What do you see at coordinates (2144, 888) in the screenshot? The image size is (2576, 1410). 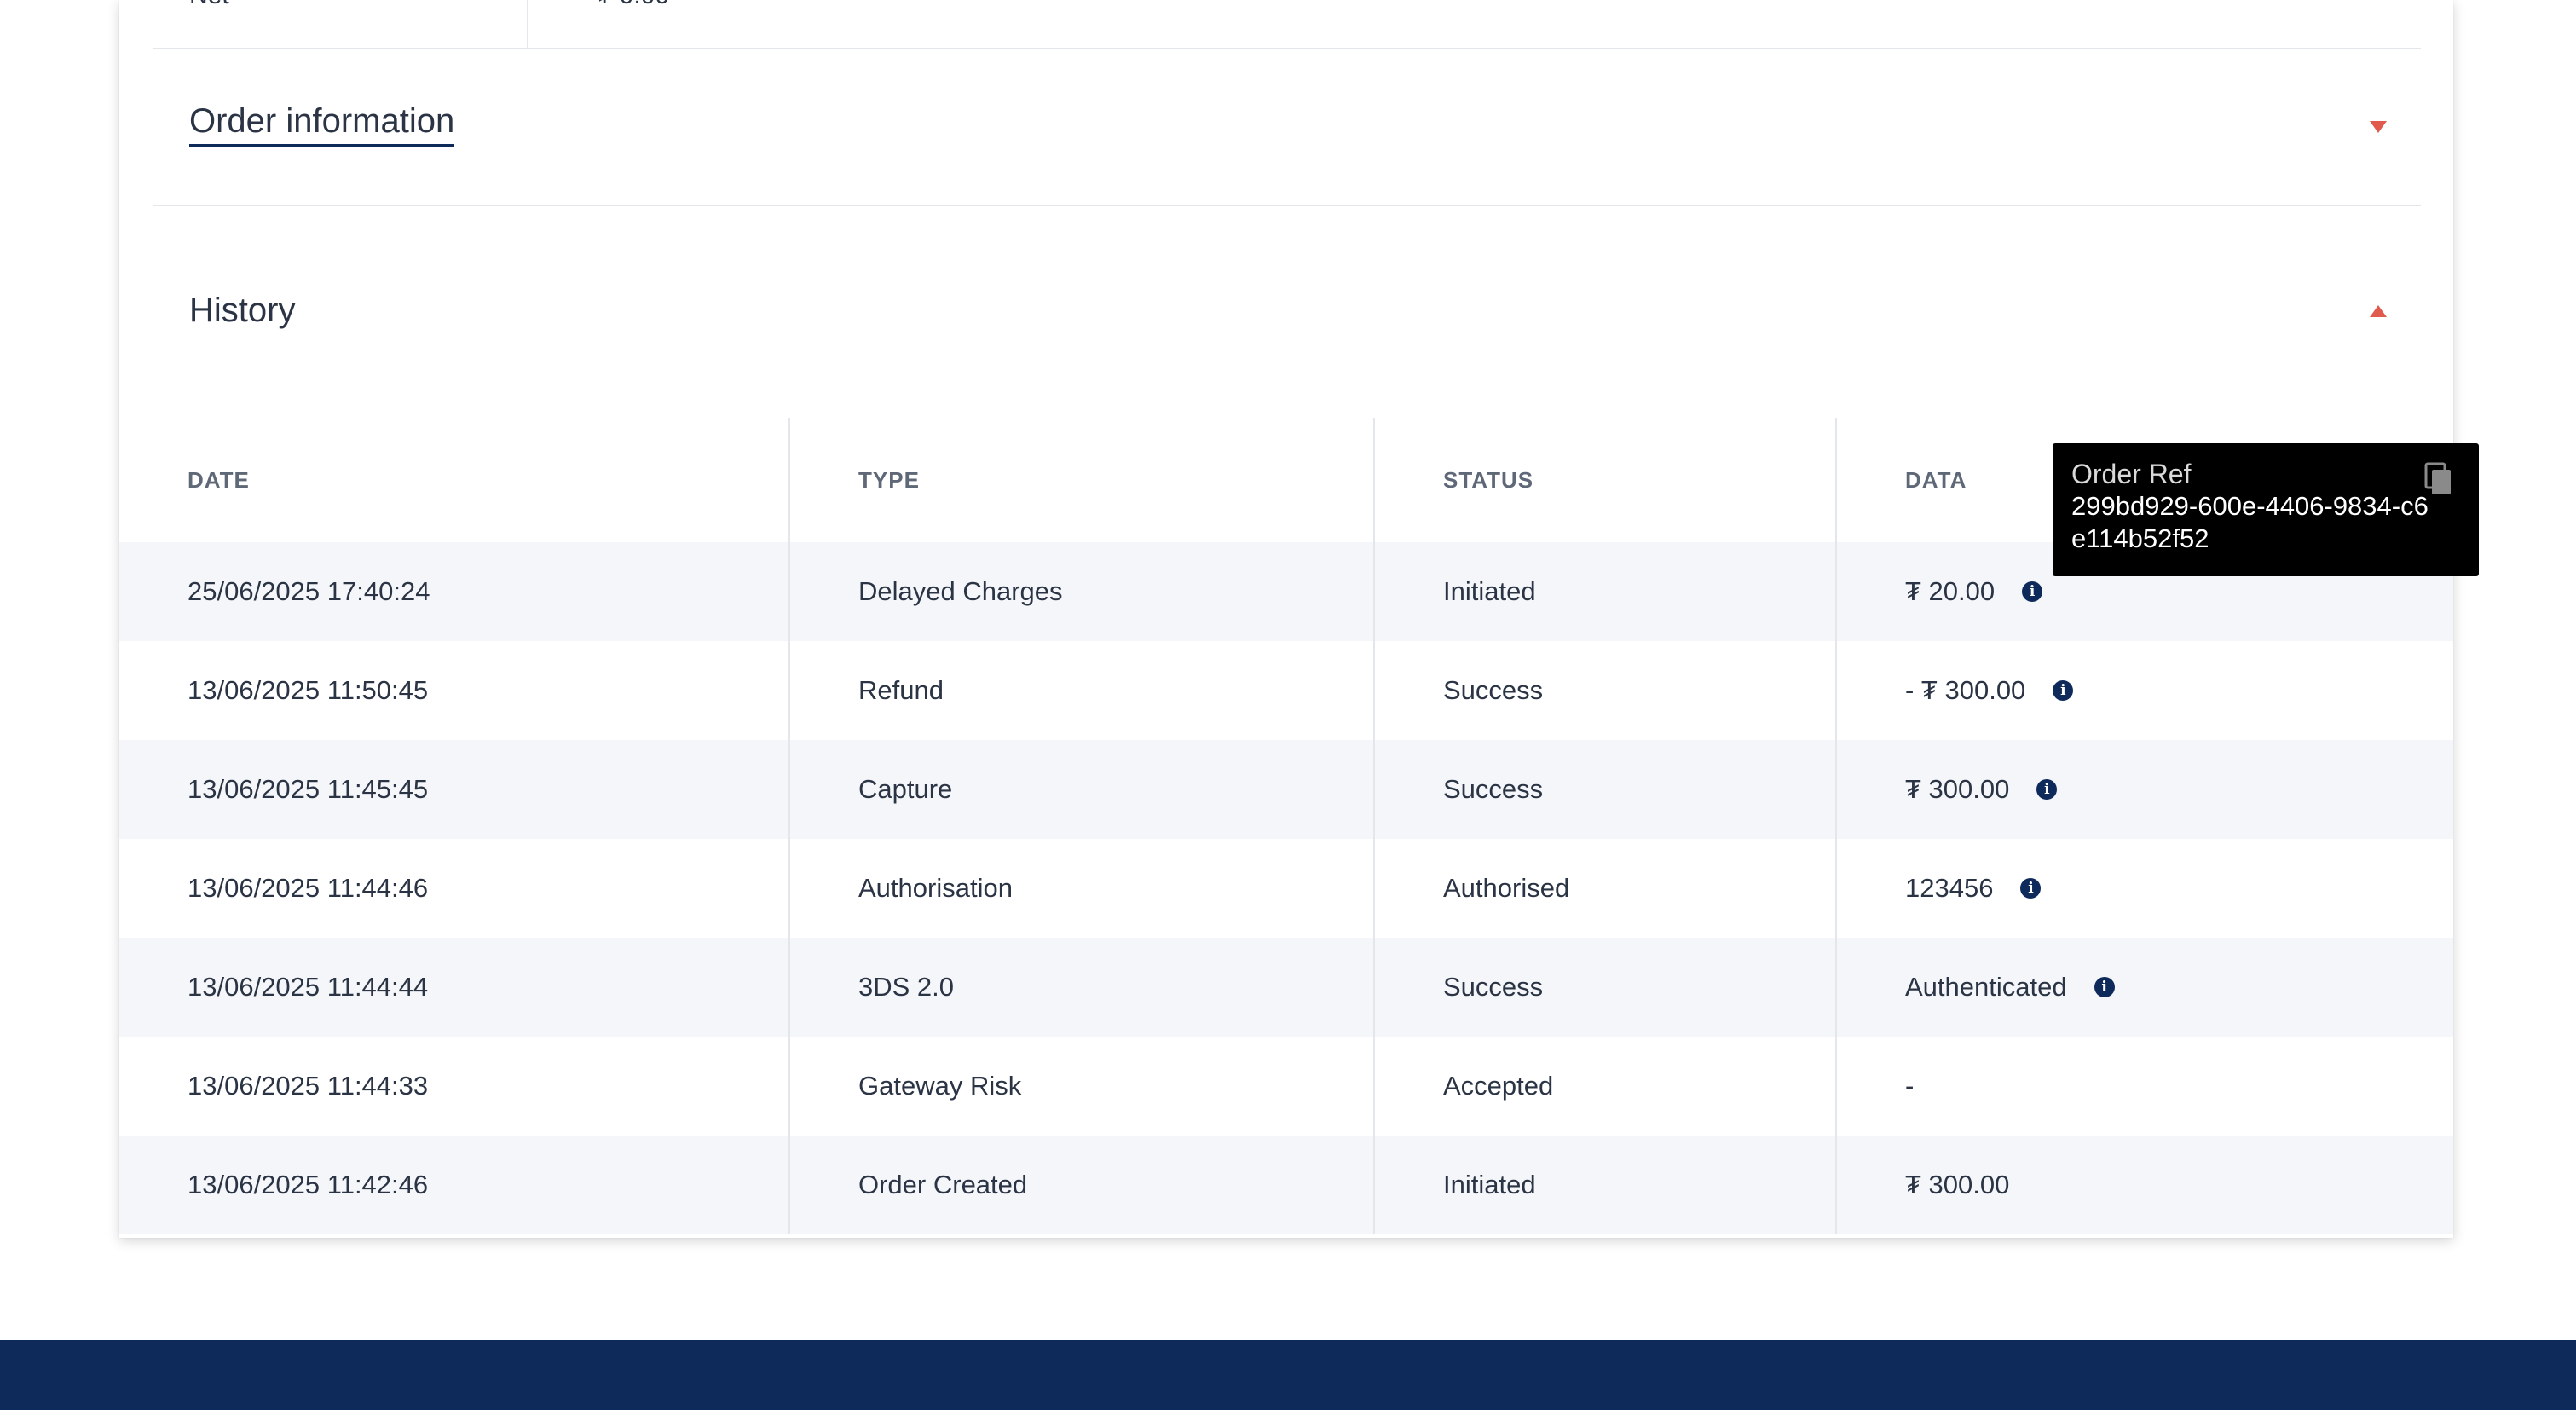 I see `cell-data: 123456 i` at bounding box center [2144, 888].